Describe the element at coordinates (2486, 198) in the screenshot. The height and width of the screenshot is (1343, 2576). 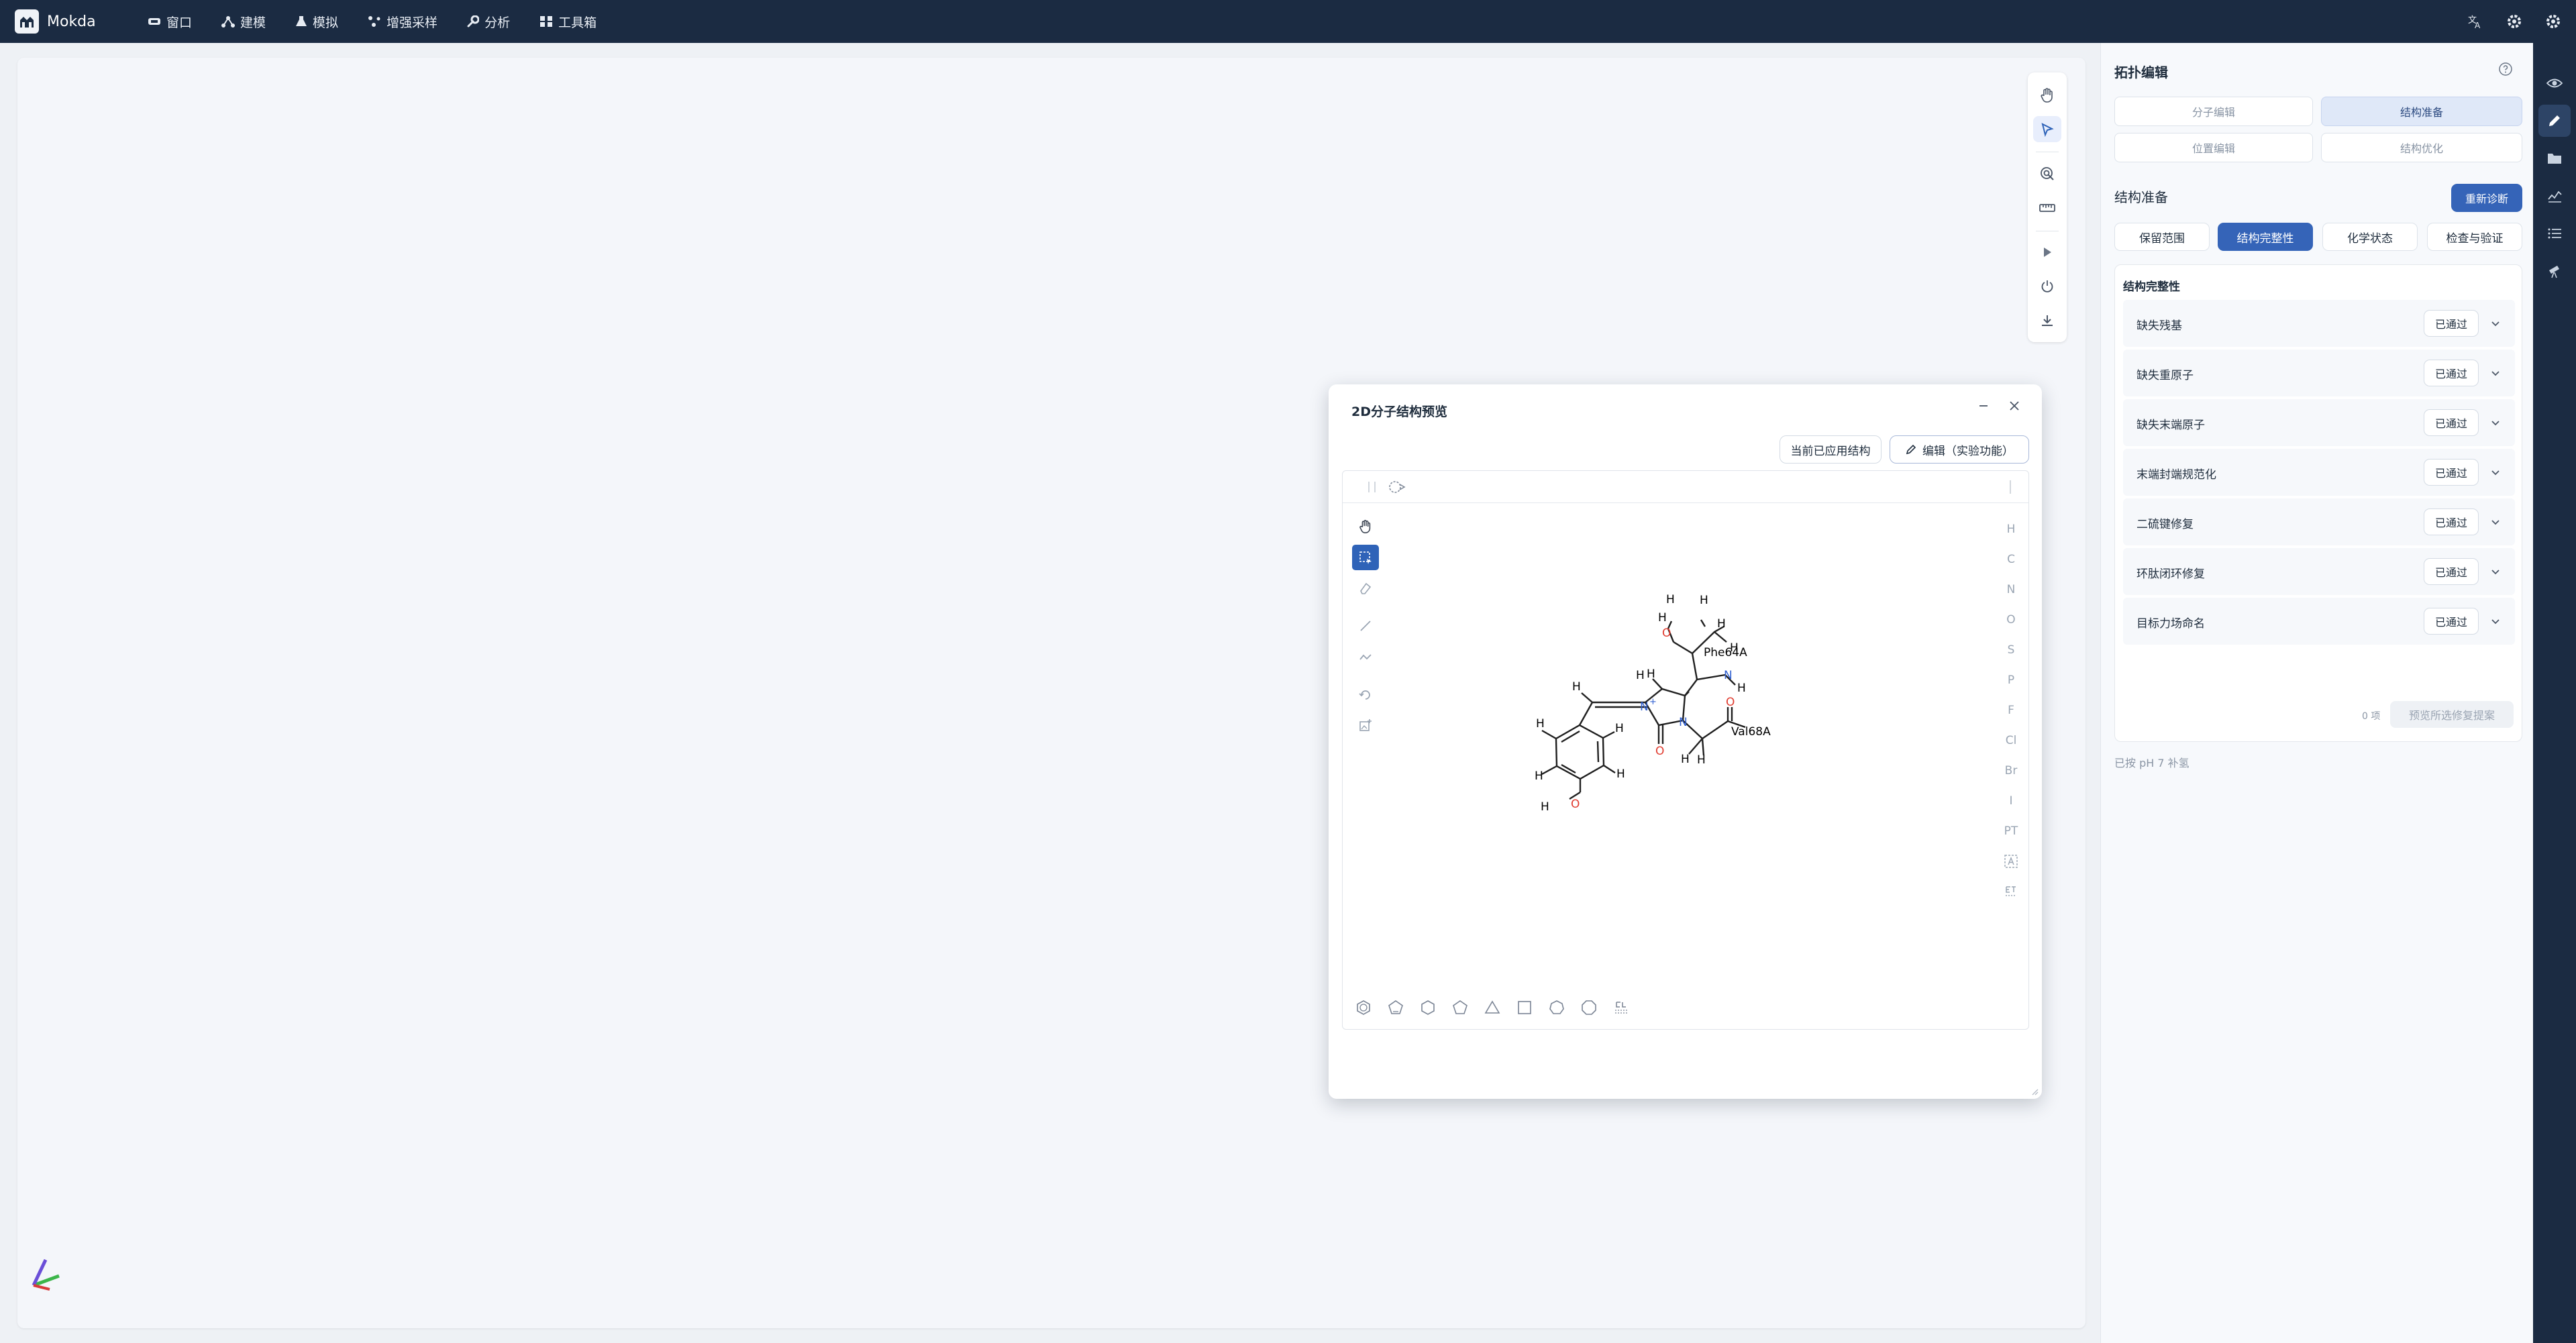
I see `rediagnose-button: 重新诊断` at that location.